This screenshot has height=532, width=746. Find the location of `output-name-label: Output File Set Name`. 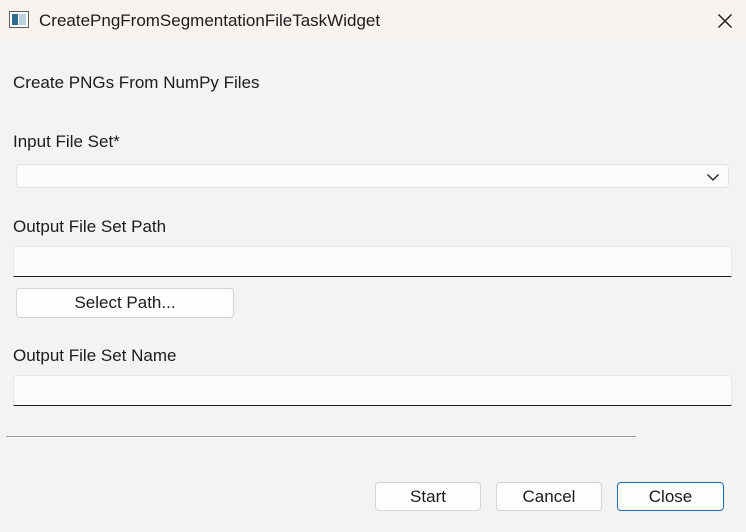

output-name-label: Output File Set Name is located at coordinates (95, 355).